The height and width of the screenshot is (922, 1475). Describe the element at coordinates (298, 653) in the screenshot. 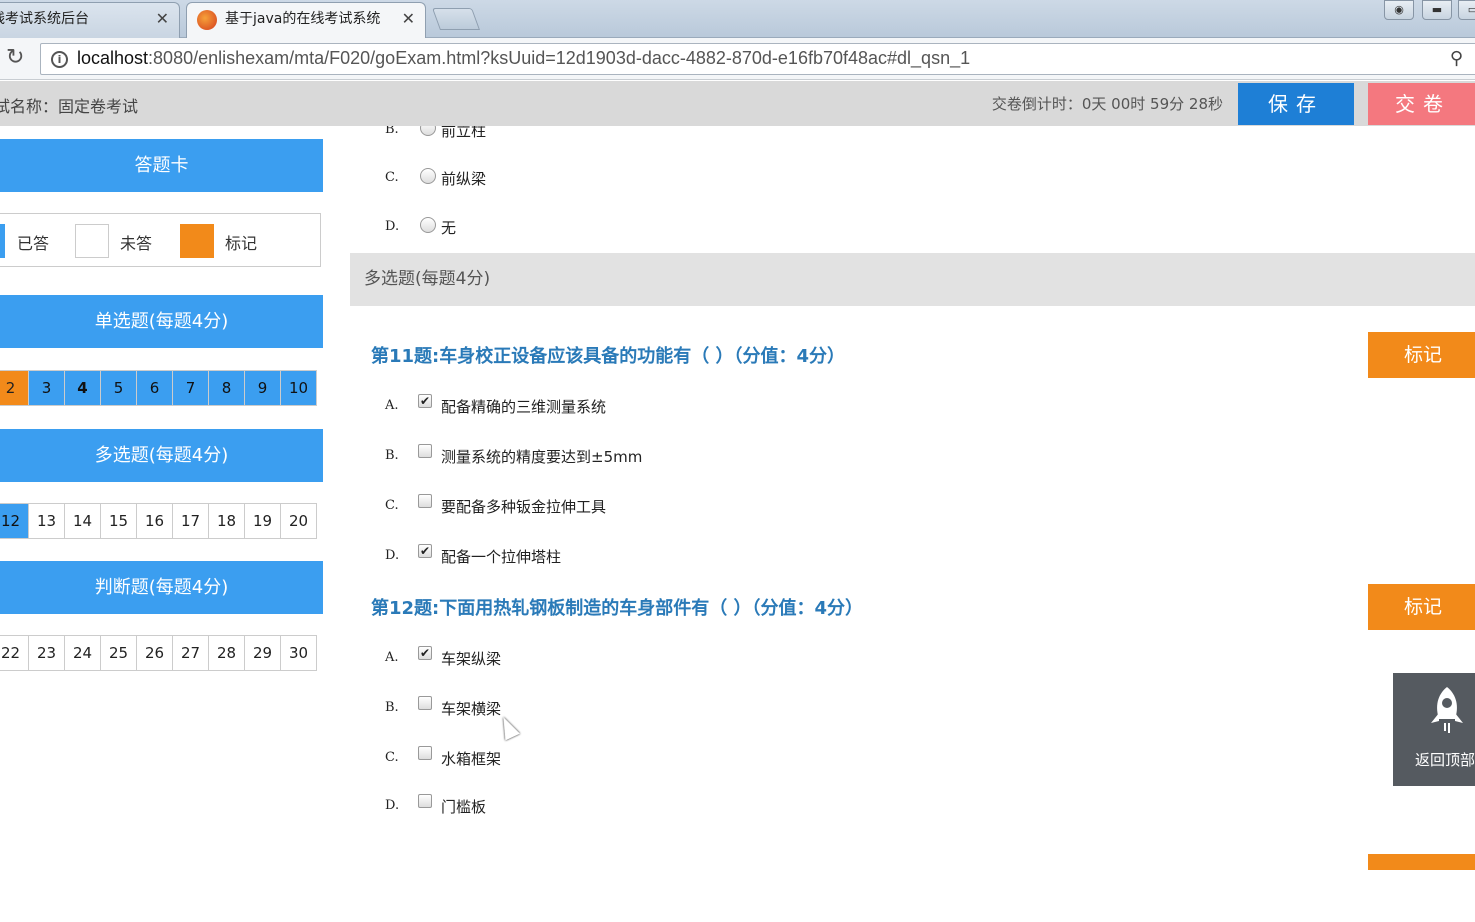

I see `question-number: 30` at that location.